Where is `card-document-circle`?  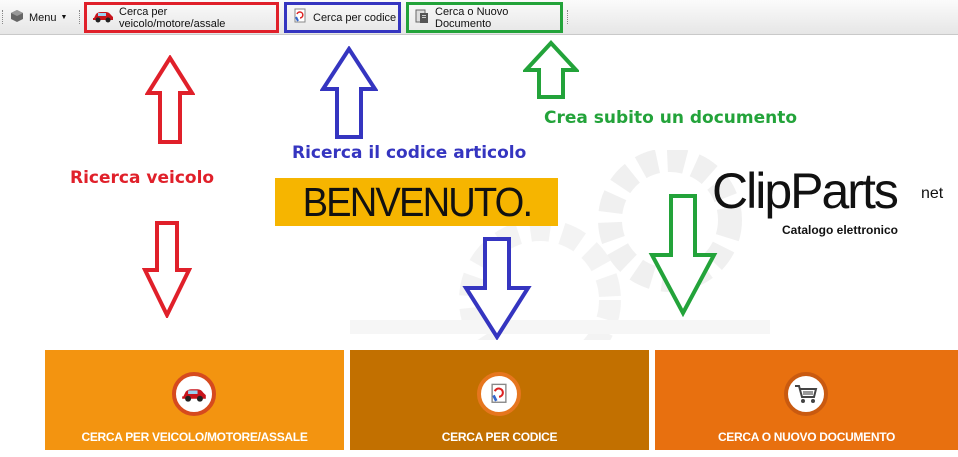 card-document-circle is located at coordinates (806, 394).